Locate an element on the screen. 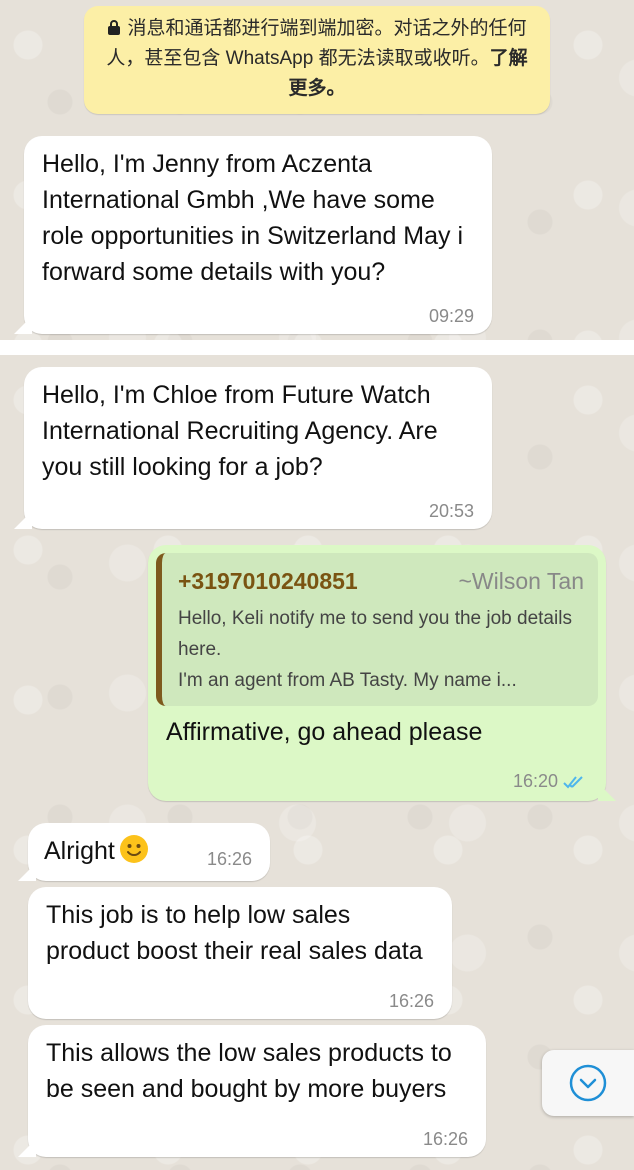 The image size is (634, 1170). slightly-smiling-face-icon is located at coordinates (133, 849).